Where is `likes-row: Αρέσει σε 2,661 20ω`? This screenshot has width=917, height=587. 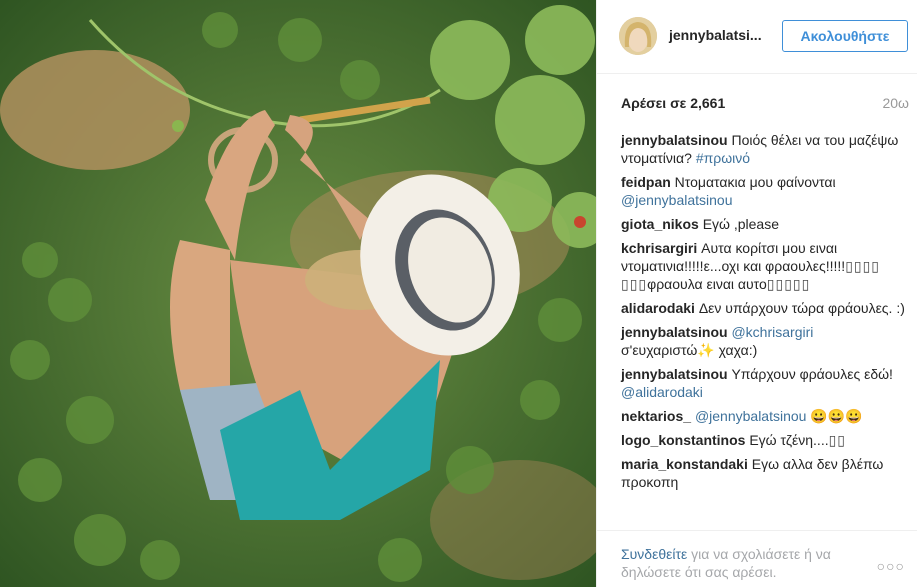
likes-row: Αρέσει σε 2,661 20ω is located at coordinates (765, 105).